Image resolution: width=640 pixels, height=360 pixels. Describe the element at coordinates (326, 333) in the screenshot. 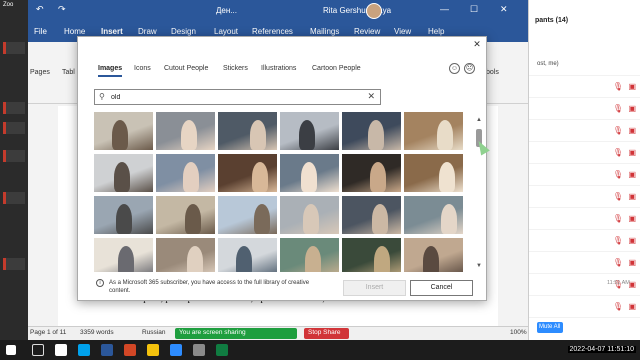

I see `stop-share-button: Stop Share` at that location.